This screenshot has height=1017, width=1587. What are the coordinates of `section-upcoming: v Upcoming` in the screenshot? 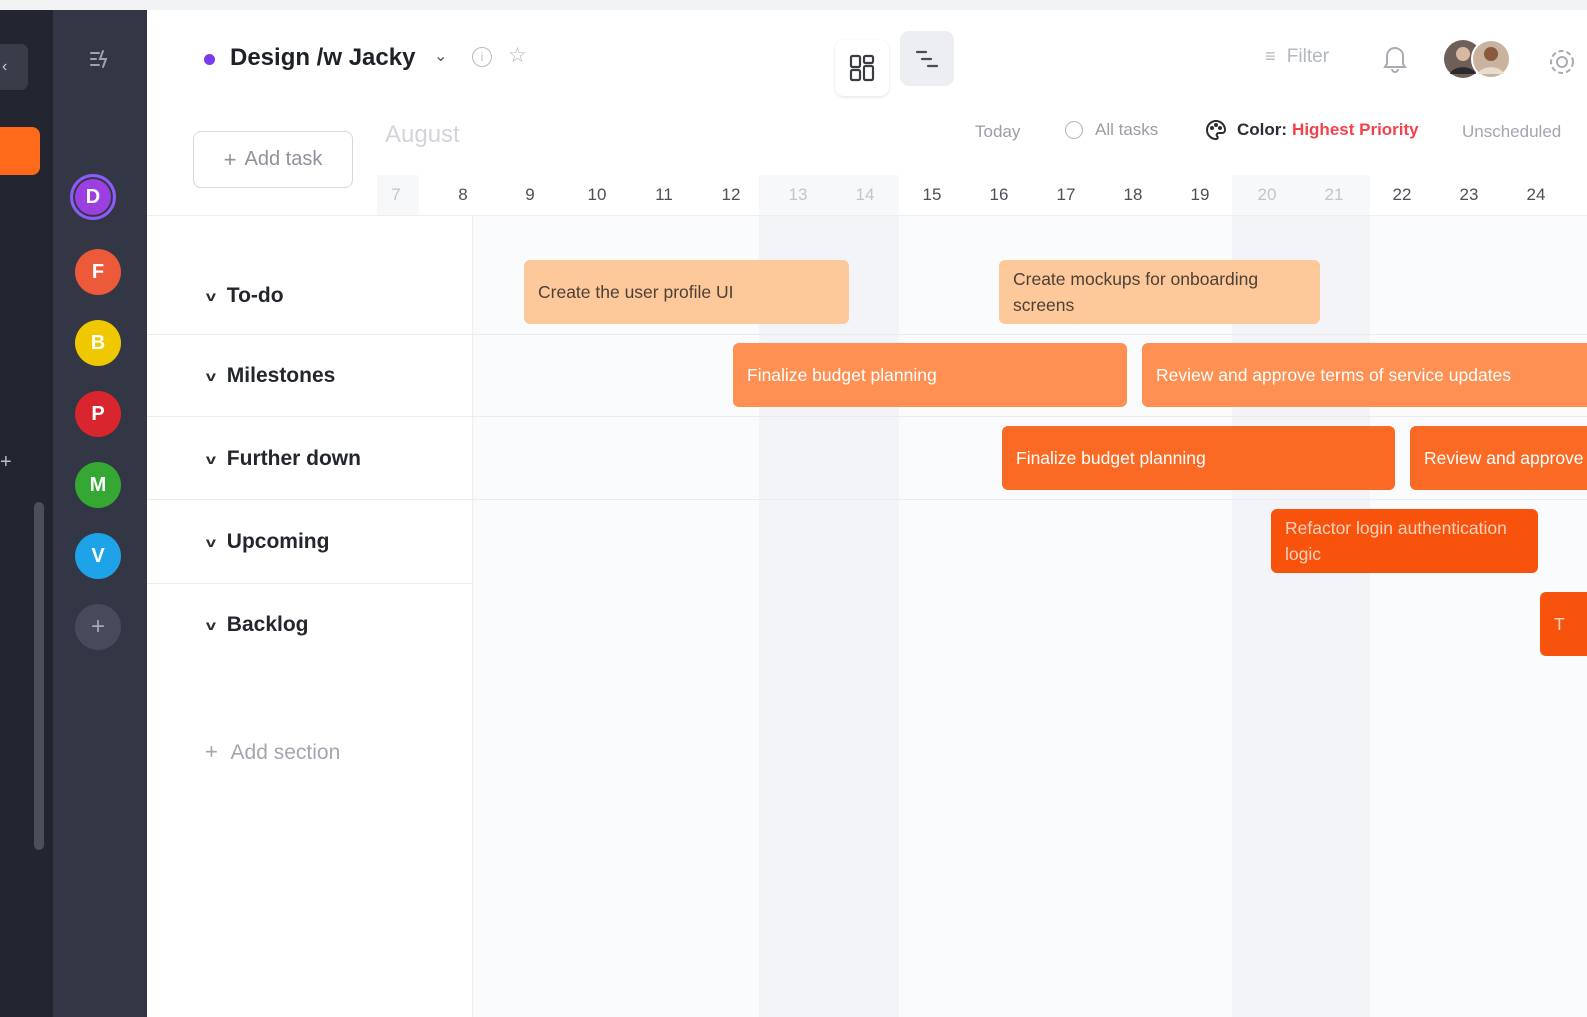 It's located at (267, 542).